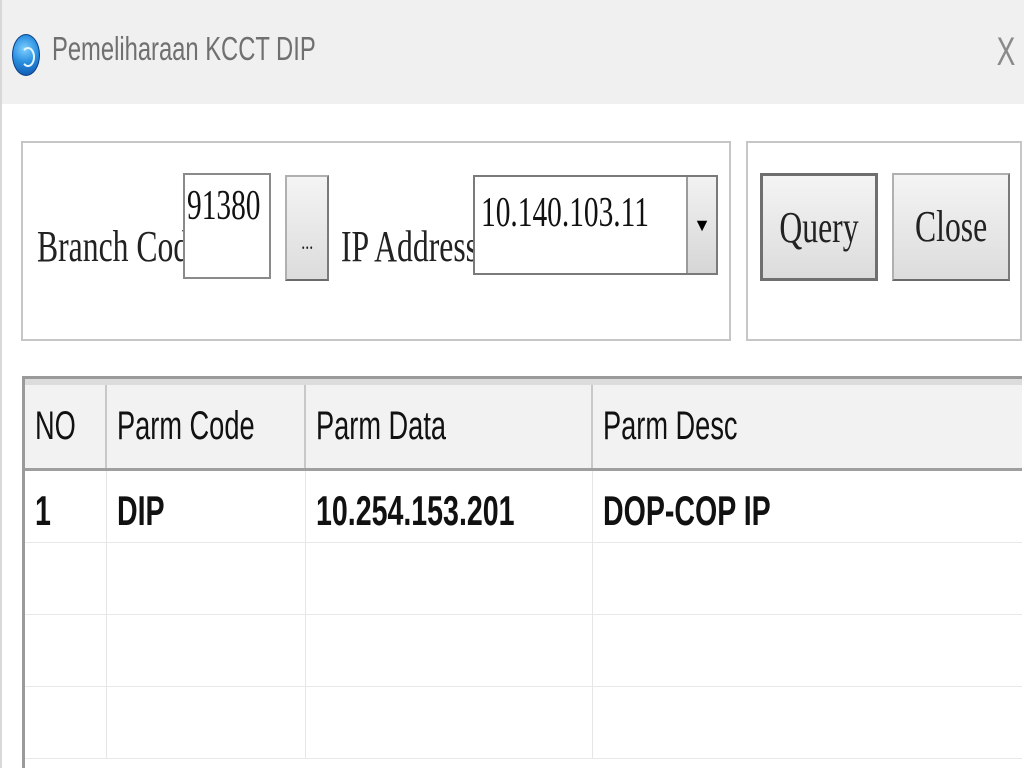 Image resolution: width=1024 pixels, height=768 pixels. Describe the element at coordinates (26, 55) in the screenshot. I see `app-globe-icon` at that location.